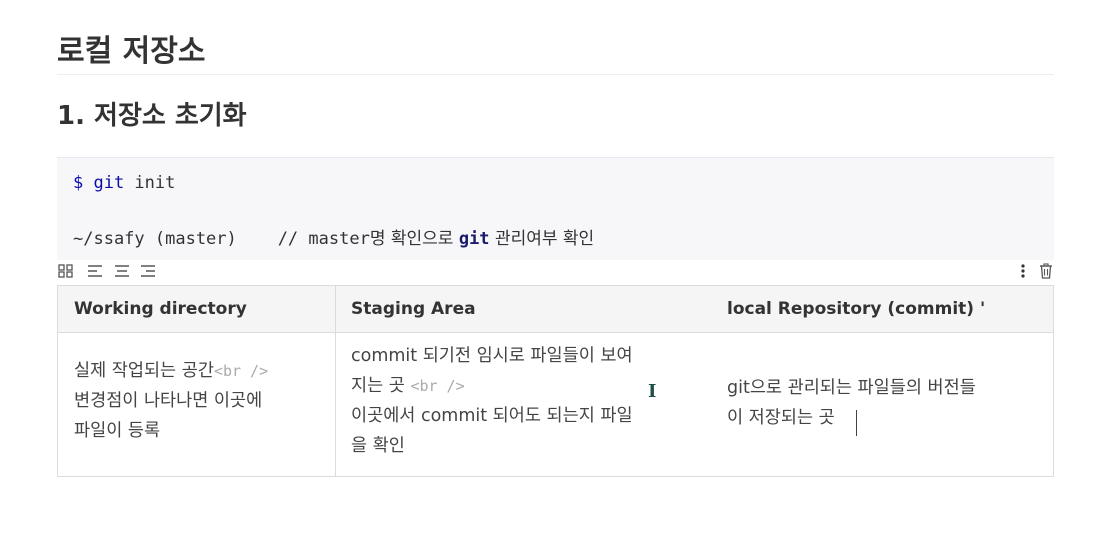 The image size is (1107, 550). Describe the element at coordinates (492, 416) in the screenshot. I see `cell-text: 이곳에서 commit 되어도 되는지 파일` at that location.